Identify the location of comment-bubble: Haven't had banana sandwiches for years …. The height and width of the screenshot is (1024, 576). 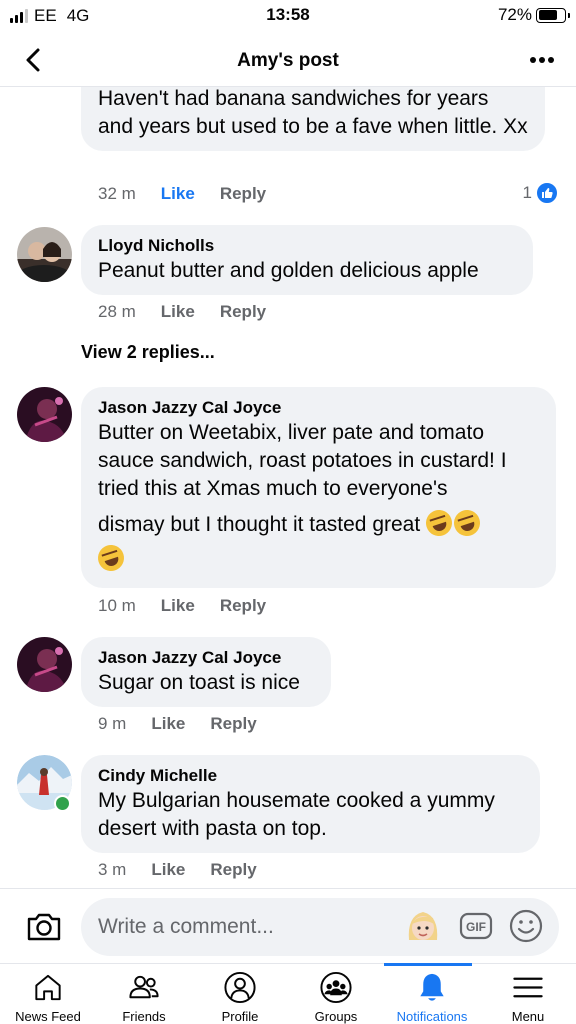
(313, 119).